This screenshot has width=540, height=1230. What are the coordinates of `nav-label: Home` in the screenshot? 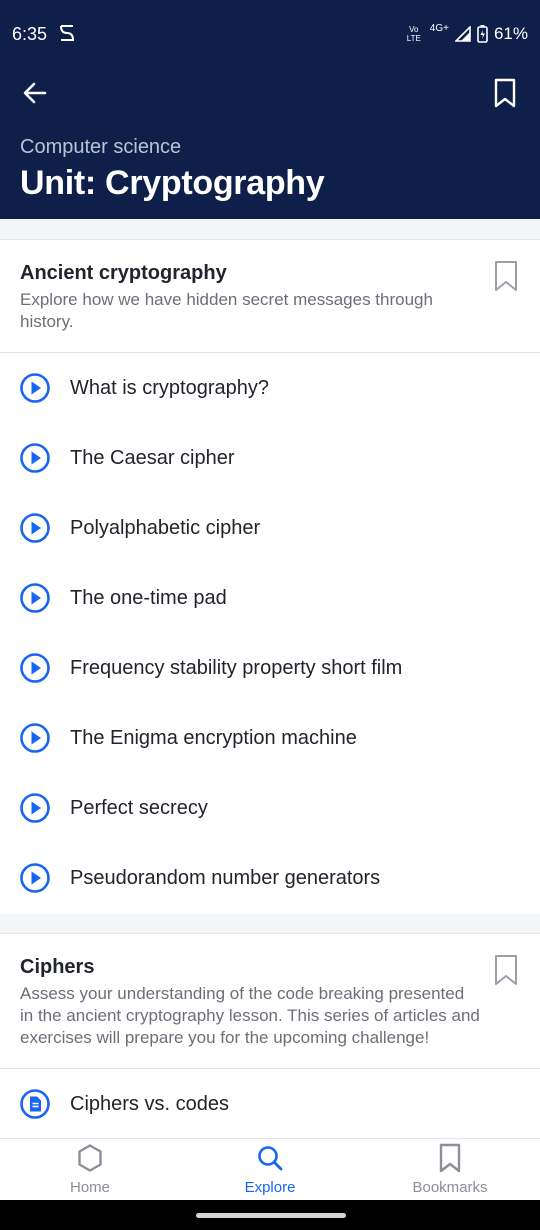 It's located at (89, 1187).